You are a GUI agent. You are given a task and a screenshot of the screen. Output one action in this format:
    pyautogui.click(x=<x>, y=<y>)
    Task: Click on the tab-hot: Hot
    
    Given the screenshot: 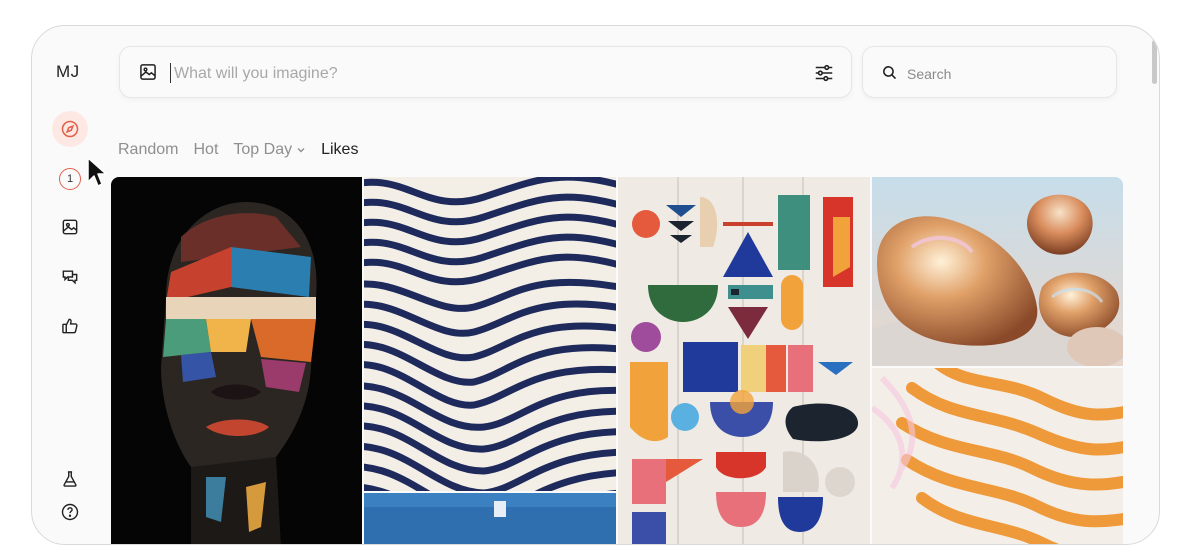 What is the action you would take?
    pyautogui.click(x=205, y=150)
    